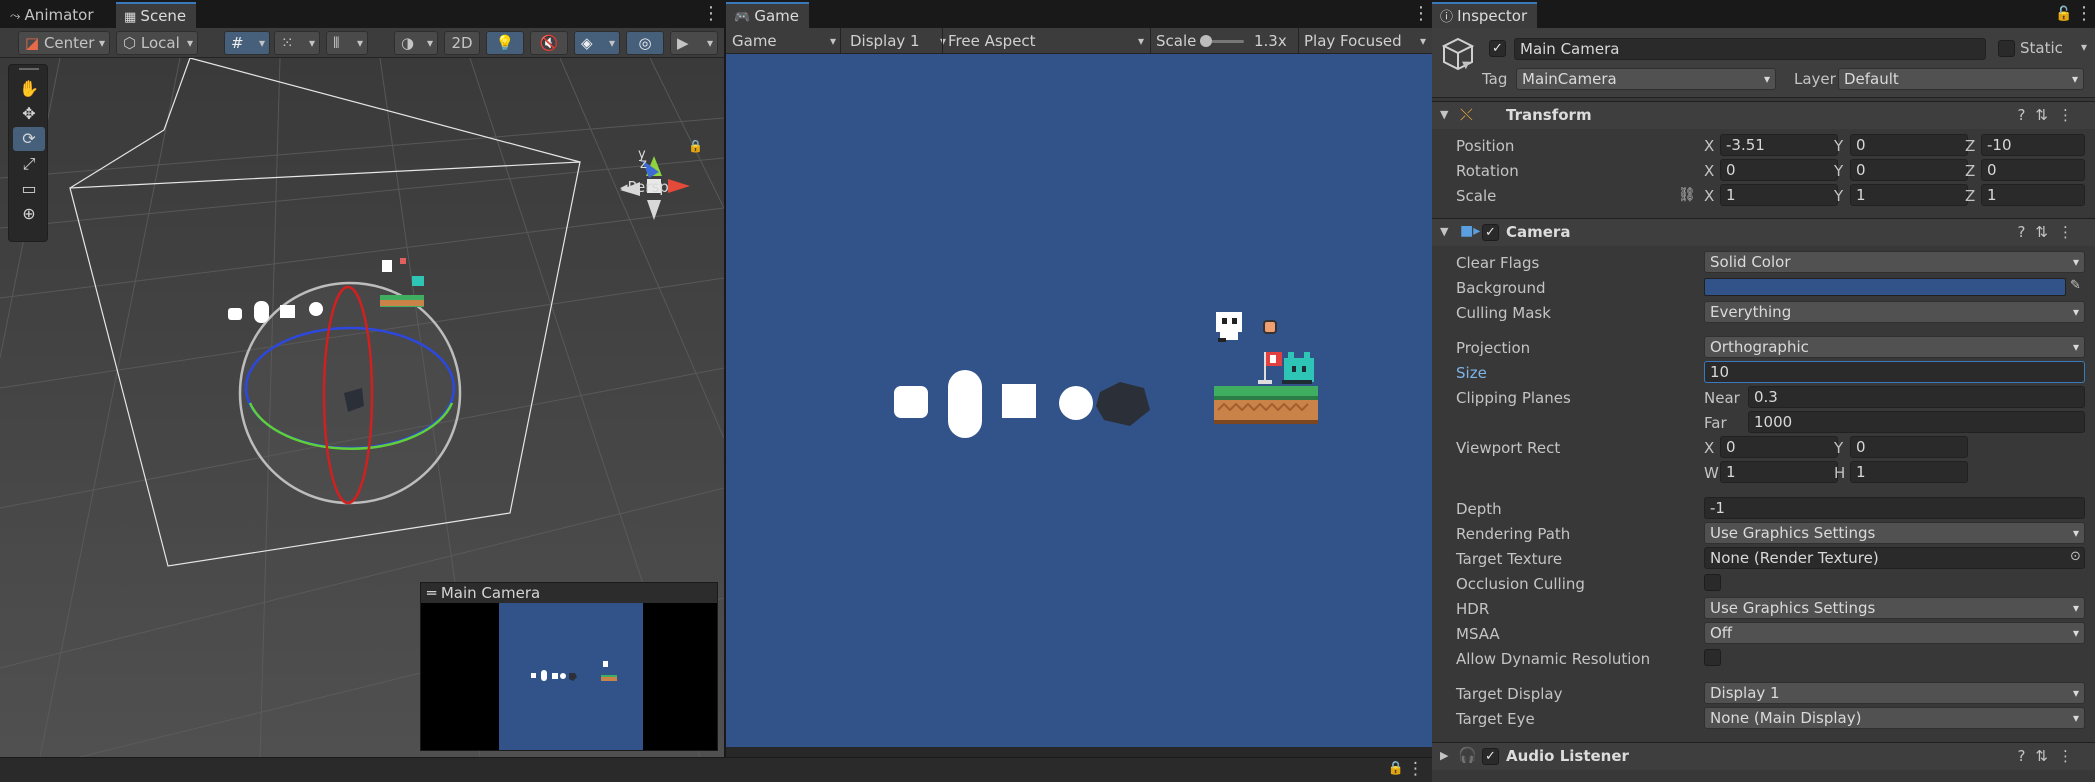  Describe the element at coordinates (1048, 41) in the screenshot. I see `aspect-dropdown: Free Aspect` at that location.